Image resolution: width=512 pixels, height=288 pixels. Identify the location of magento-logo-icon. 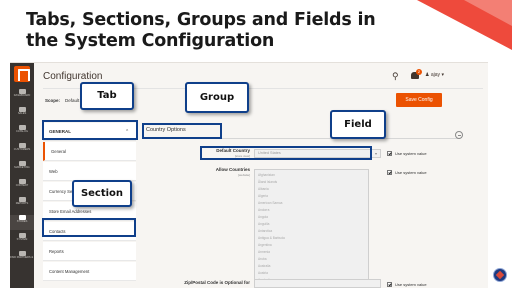
(22, 74).